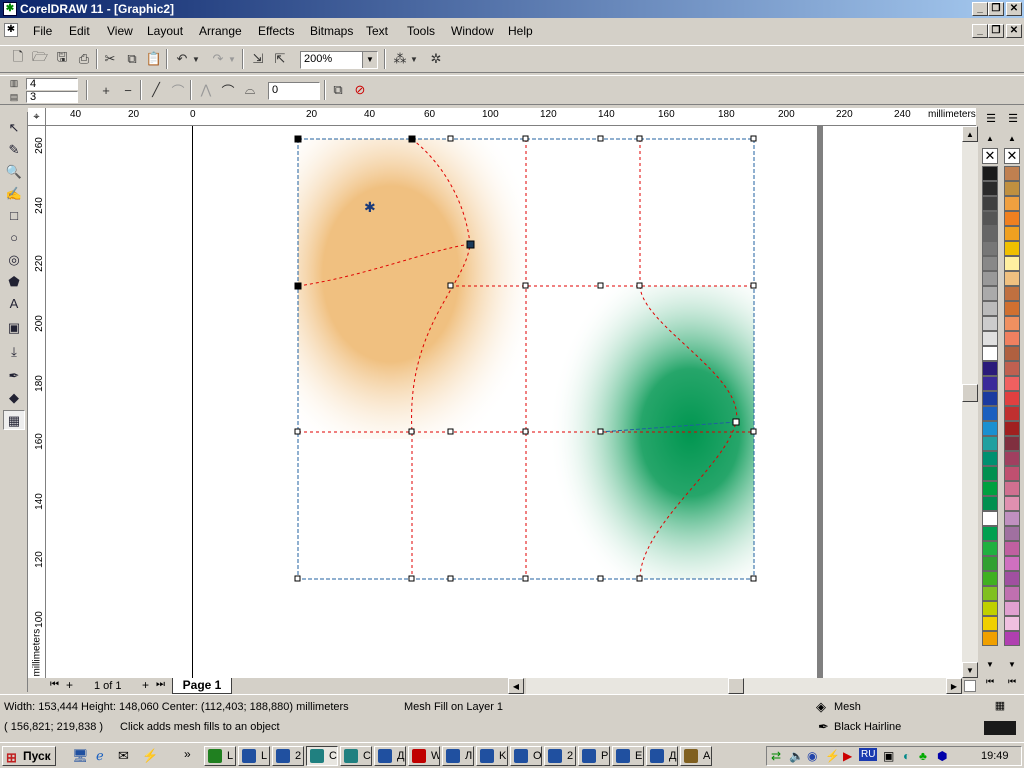  I want to click on menu-text: Text, so click(377, 31).